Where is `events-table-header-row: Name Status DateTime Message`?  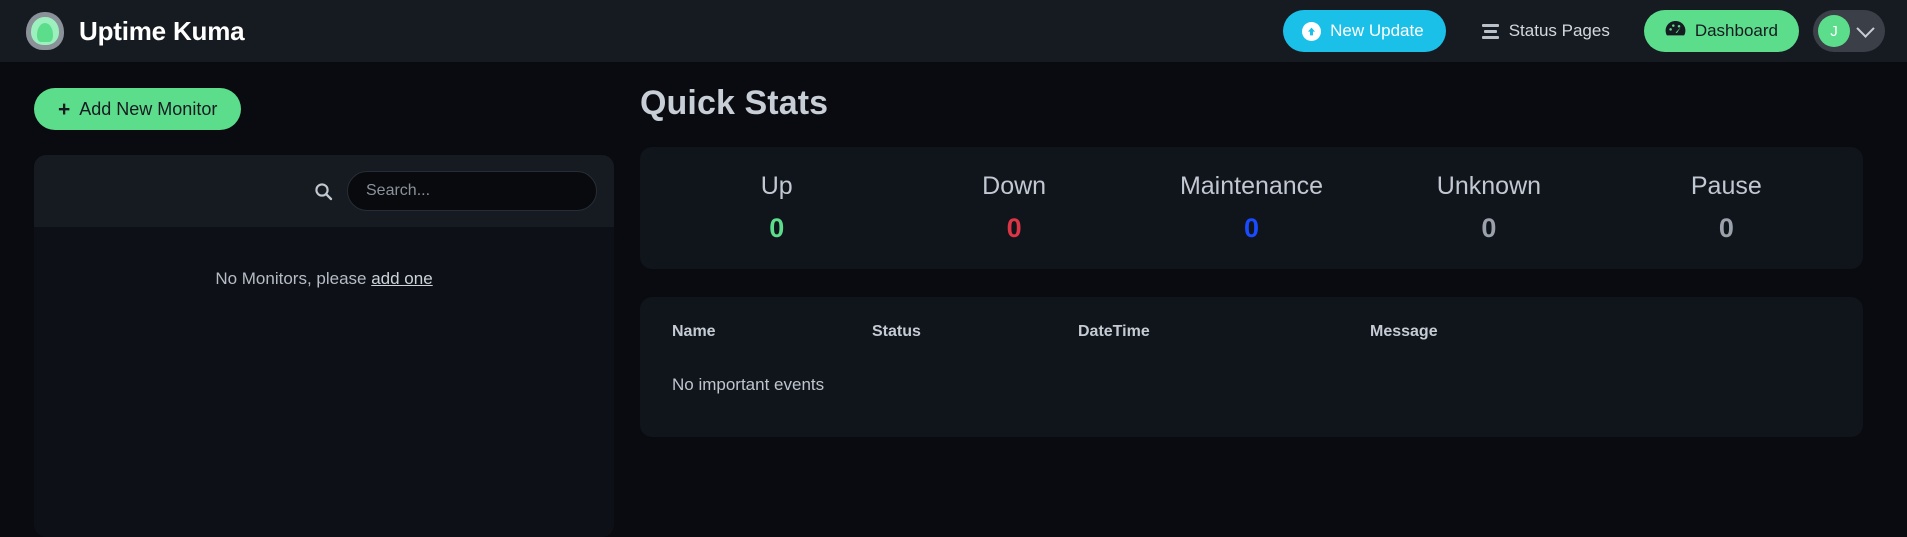
events-table-header-row: Name Status DateTime Message is located at coordinates (1251, 349).